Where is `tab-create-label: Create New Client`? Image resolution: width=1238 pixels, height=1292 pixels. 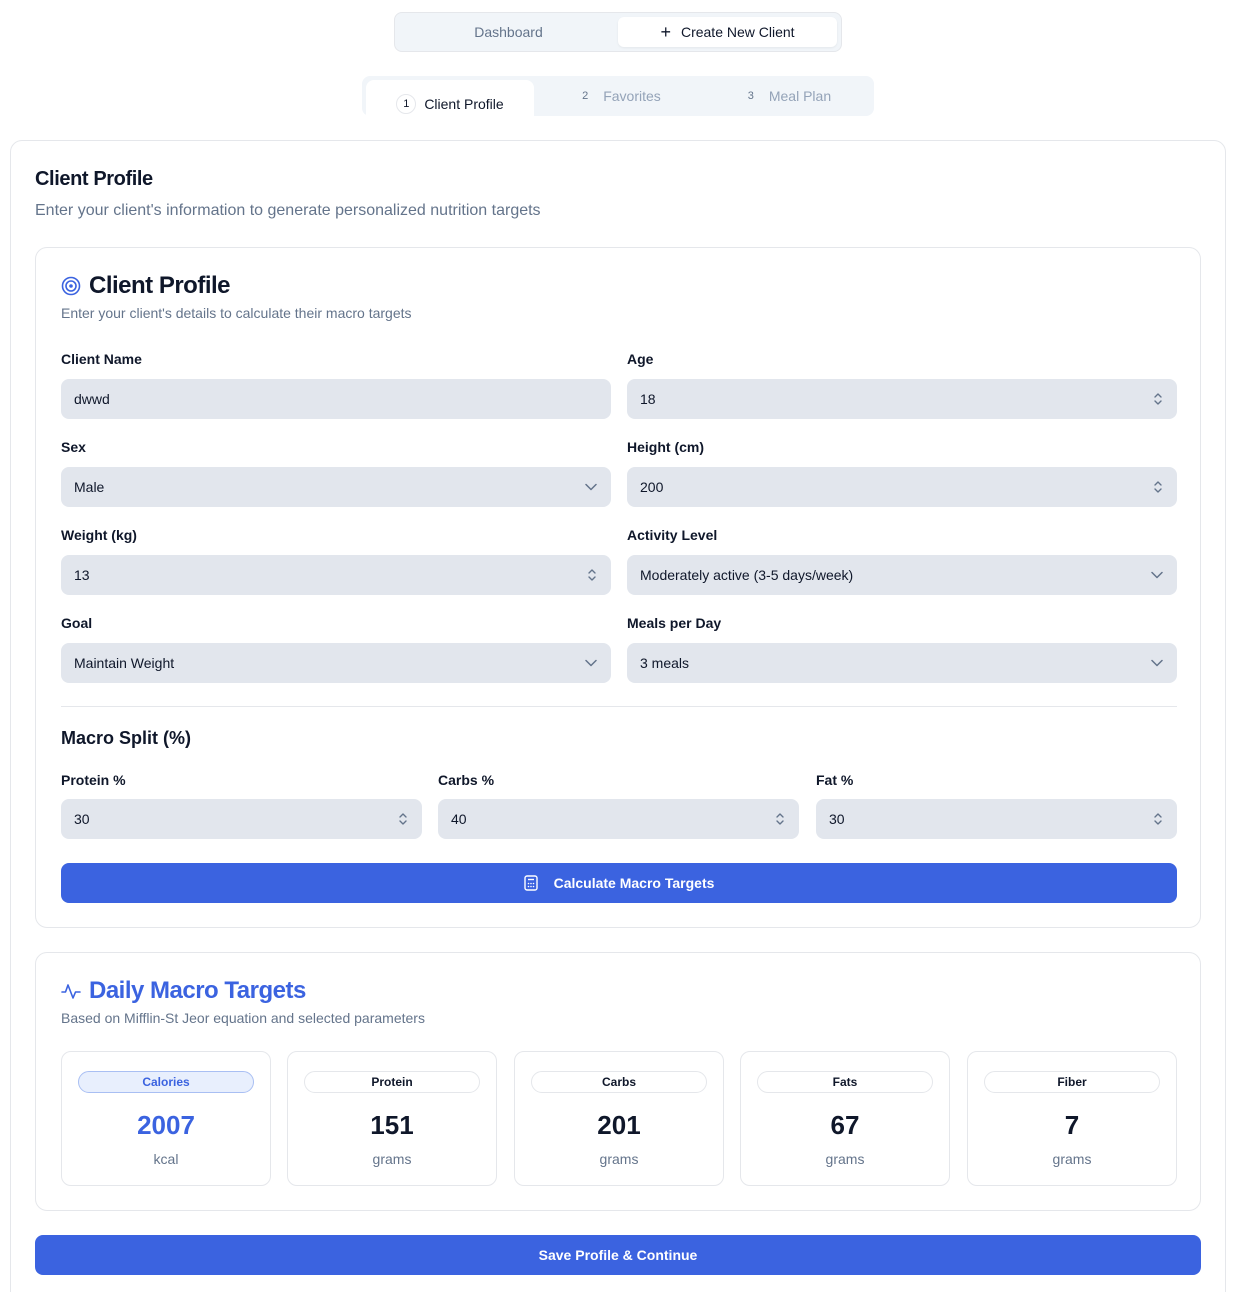 tab-create-label: Create New Client is located at coordinates (737, 32).